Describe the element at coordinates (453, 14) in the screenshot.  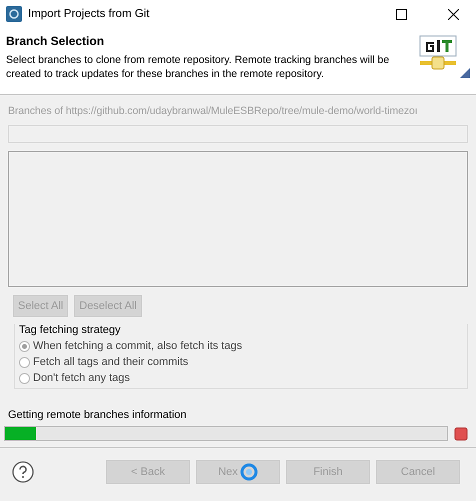
I see `close-icon` at that location.